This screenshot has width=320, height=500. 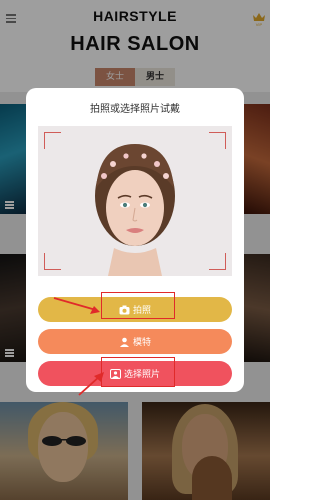 I want to click on model-button: 模特, so click(x=135, y=341).